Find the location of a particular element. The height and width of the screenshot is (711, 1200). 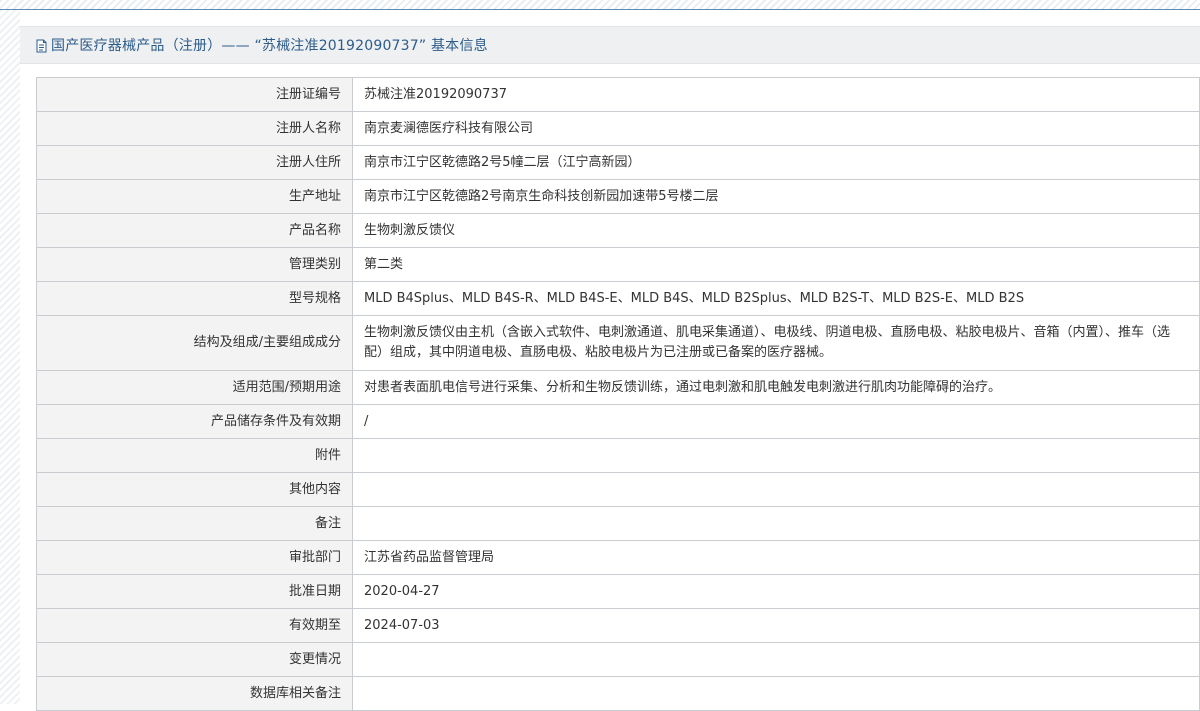

row-label: 管理类别 is located at coordinates (194, 264).